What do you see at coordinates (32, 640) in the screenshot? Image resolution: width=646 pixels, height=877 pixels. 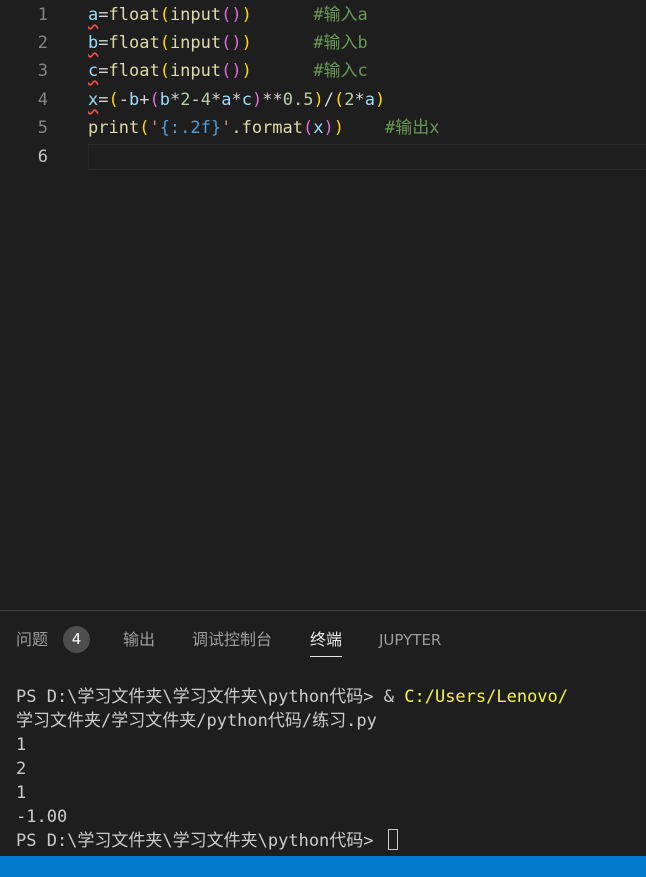 I see `tab-problems: 问题` at bounding box center [32, 640].